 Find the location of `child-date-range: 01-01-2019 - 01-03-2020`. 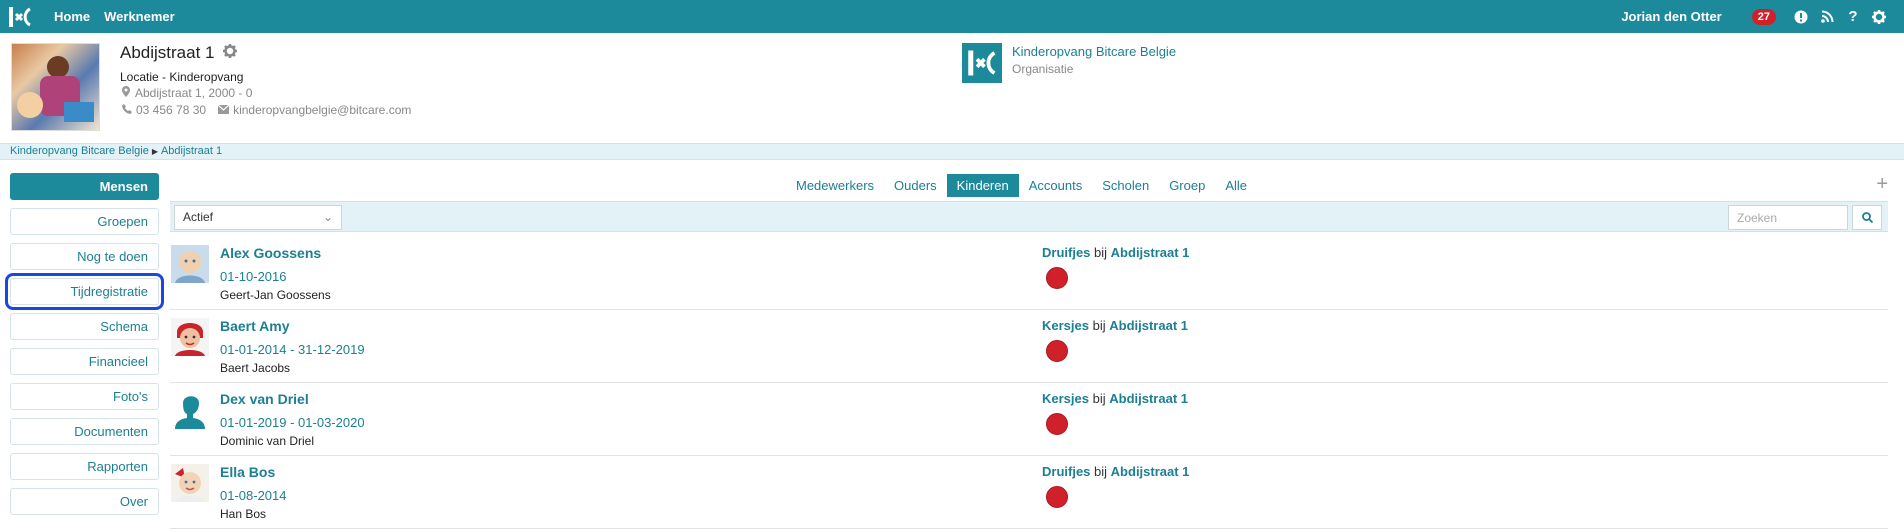

child-date-range: 01-01-2019 - 01-03-2020 is located at coordinates (292, 422).